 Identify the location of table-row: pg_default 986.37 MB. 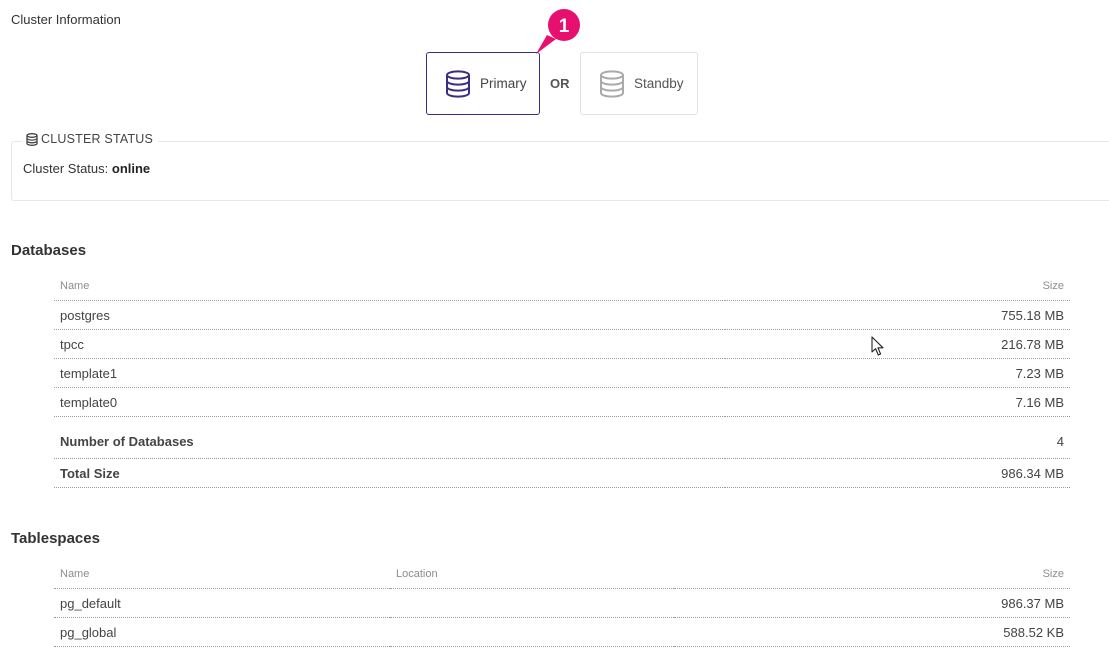
(562, 603).